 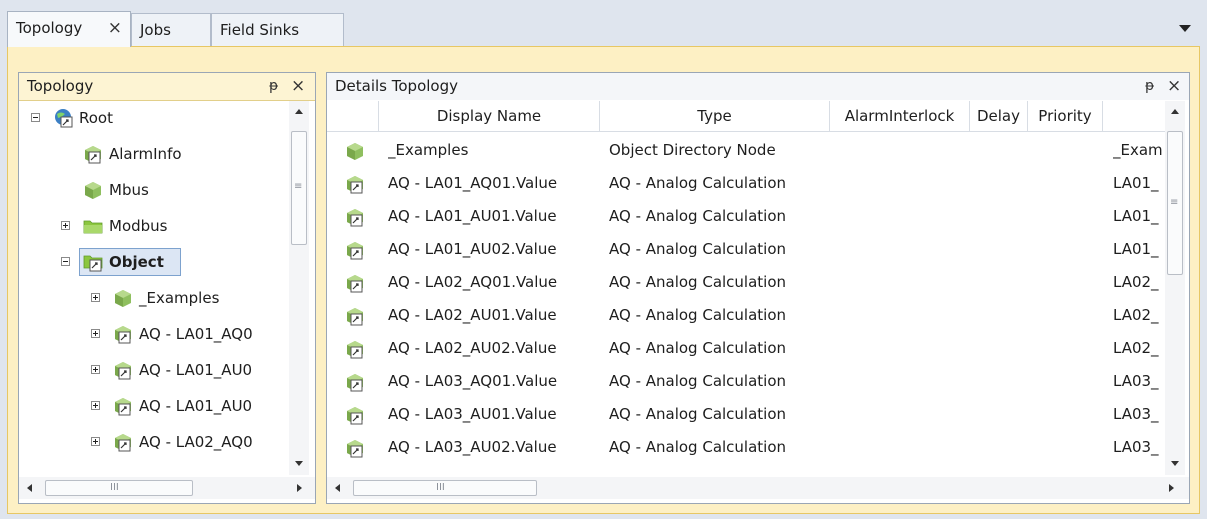 I want to click on tree-item-label: Modbus, so click(x=138, y=226).